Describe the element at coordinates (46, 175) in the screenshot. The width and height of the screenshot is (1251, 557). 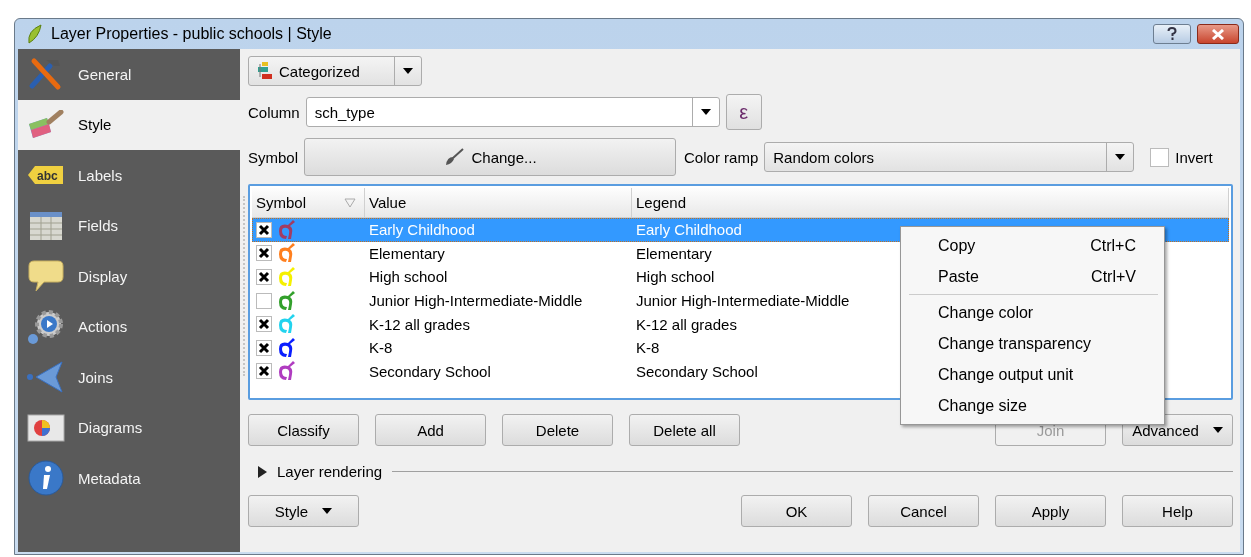
I see `abc-tag-icon: abc` at that location.